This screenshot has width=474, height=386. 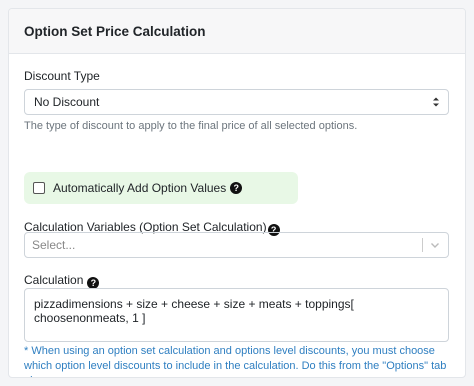 What do you see at coordinates (435, 245) in the screenshot?
I see `chevron-down-icon` at bounding box center [435, 245].